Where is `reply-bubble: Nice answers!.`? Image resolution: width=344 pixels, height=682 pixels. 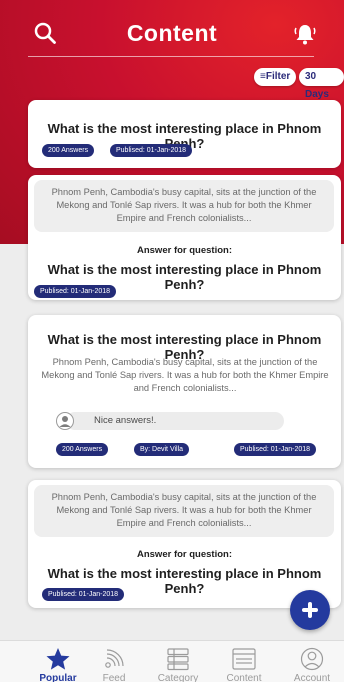 reply-bubble: Nice answers!. is located at coordinates (175, 421).